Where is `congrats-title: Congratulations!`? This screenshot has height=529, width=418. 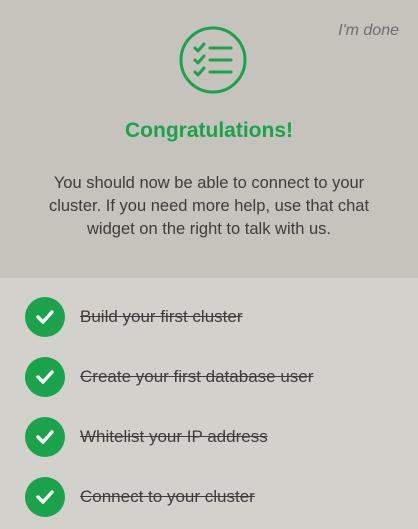 congrats-title: Congratulations! is located at coordinates (209, 130).